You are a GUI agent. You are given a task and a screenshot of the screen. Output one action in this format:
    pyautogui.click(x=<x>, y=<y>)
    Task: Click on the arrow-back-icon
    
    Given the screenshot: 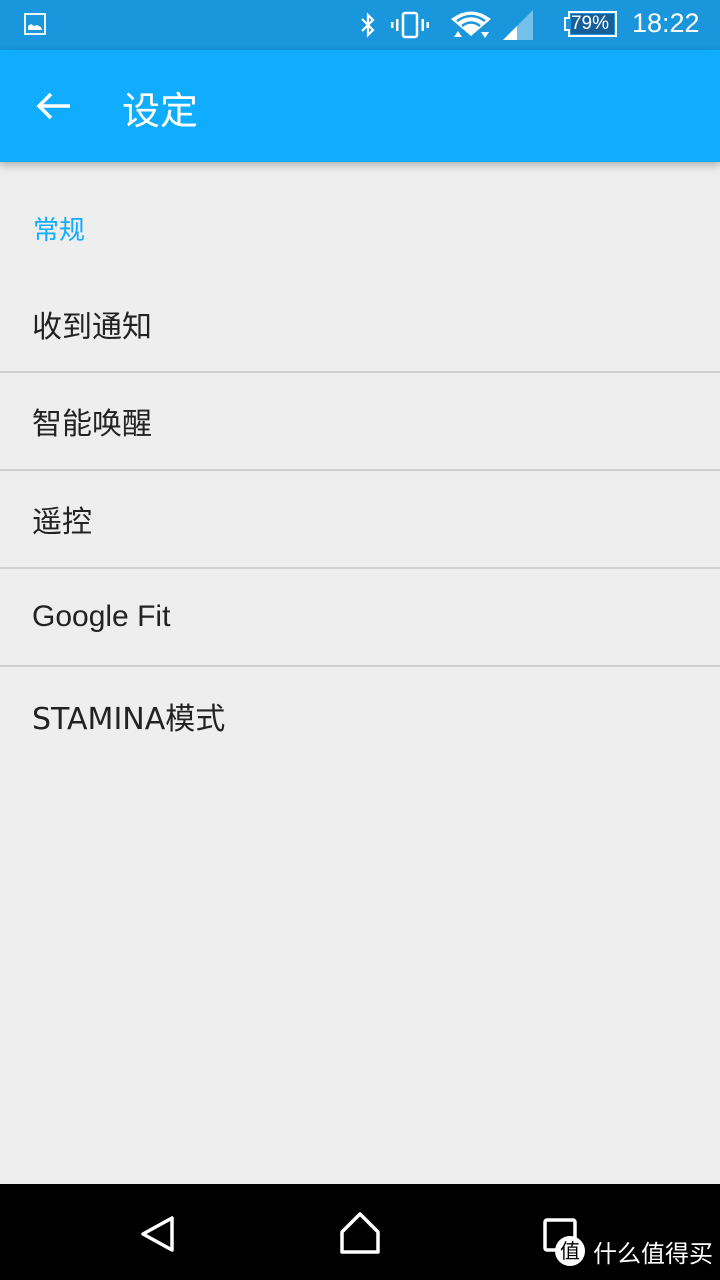 What is the action you would take?
    pyautogui.click(x=53, y=106)
    